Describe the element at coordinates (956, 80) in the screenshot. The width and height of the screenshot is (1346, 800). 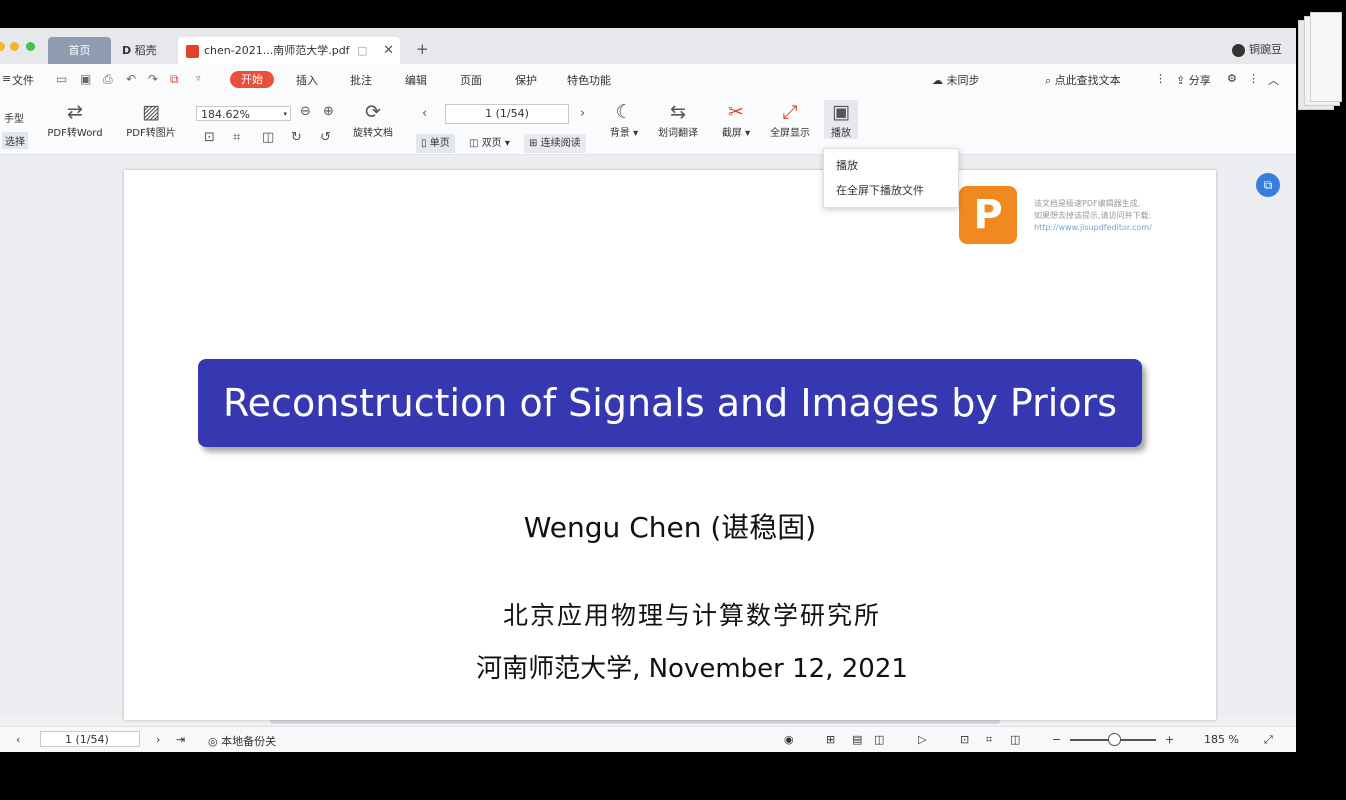
I see `sync-status: ☁ 未同步` at that location.